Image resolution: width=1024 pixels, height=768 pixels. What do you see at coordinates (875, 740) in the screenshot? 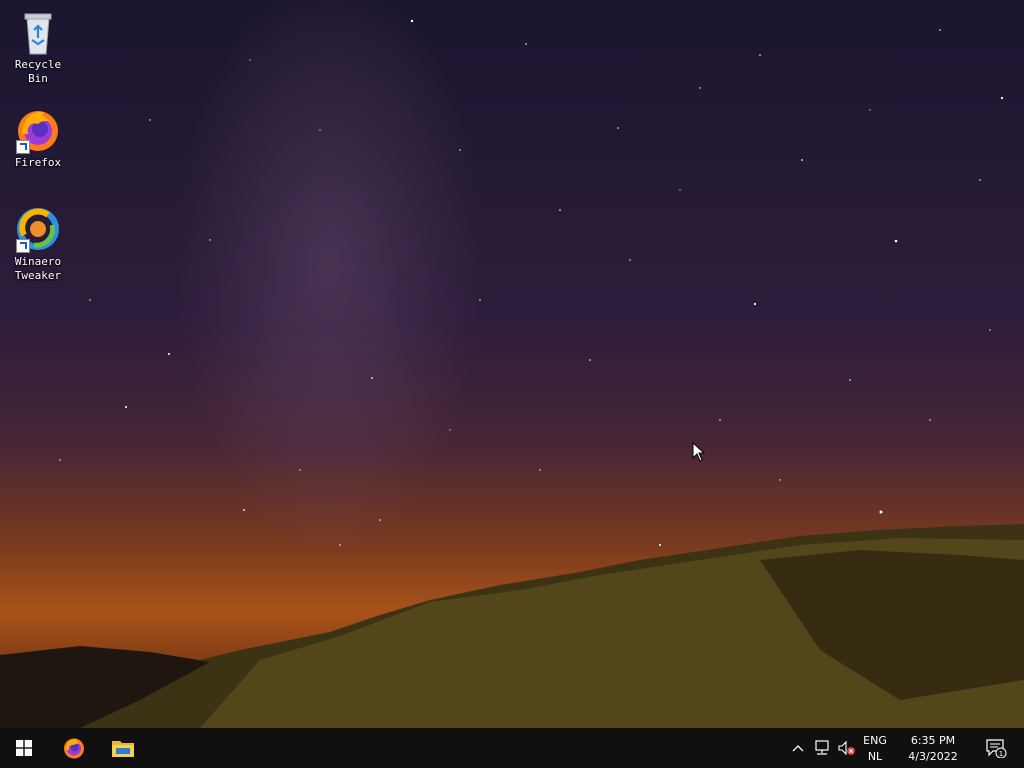
I see `language-code: ENG` at bounding box center [875, 740].